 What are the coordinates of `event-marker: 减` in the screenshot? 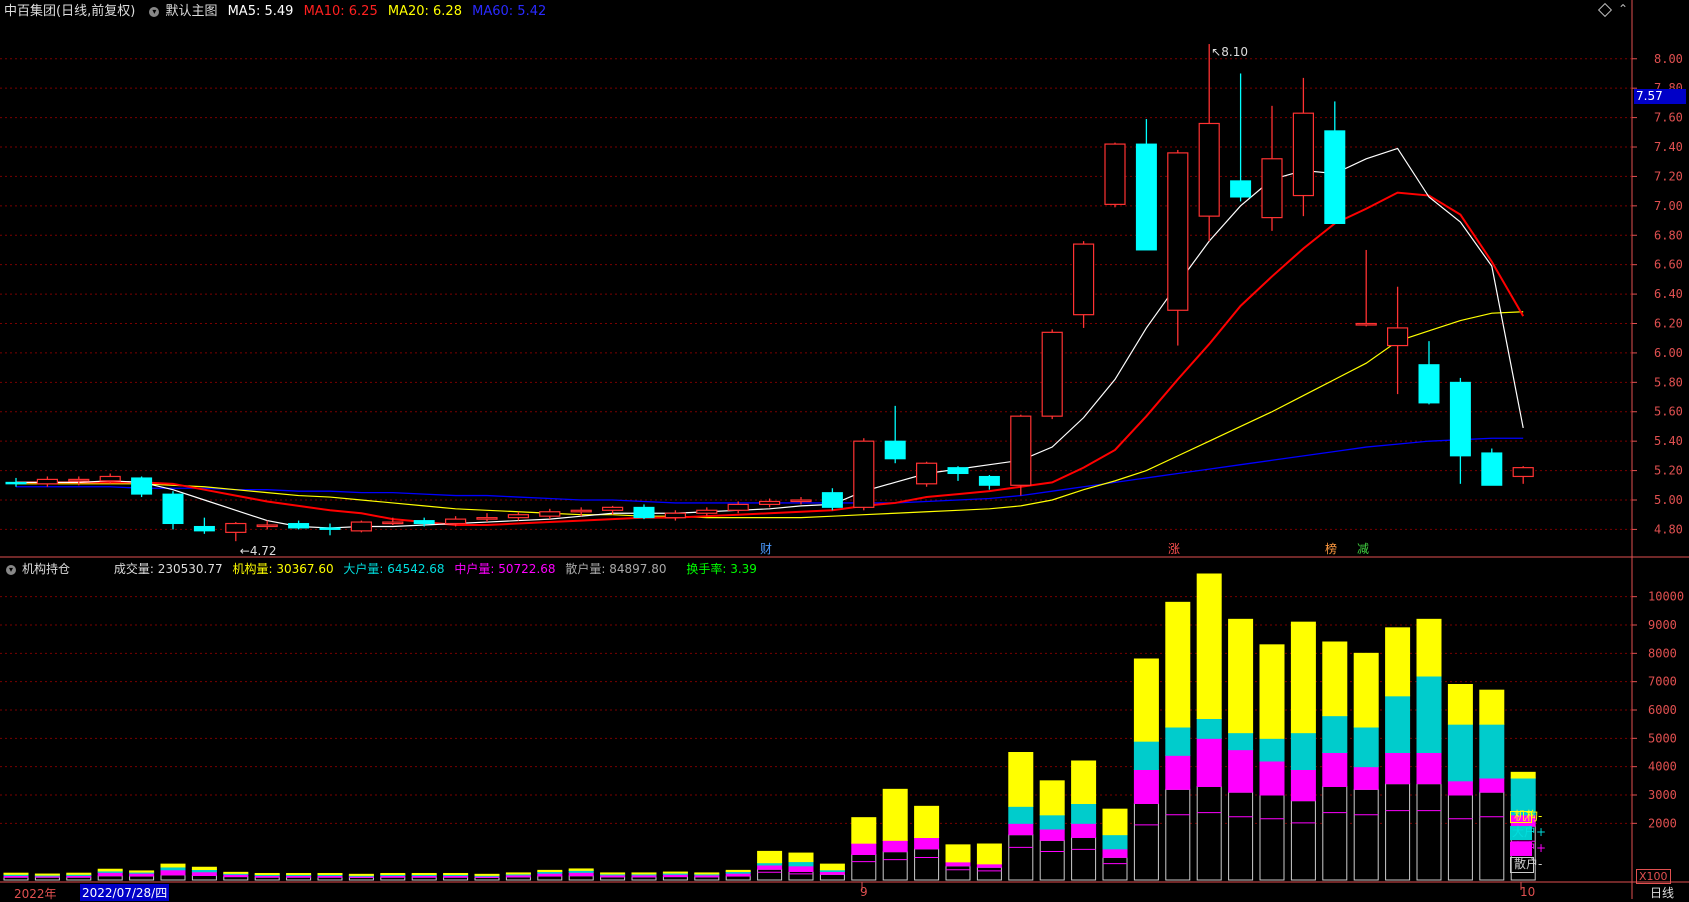 It's located at (1363, 548).